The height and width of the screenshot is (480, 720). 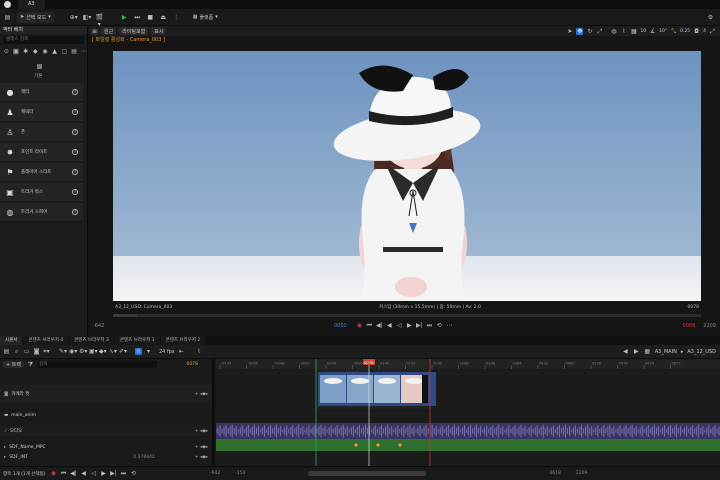 What do you see at coordinates (13, 364) in the screenshot?
I see `add-track-button: + 트랙` at bounding box center [13, 364].